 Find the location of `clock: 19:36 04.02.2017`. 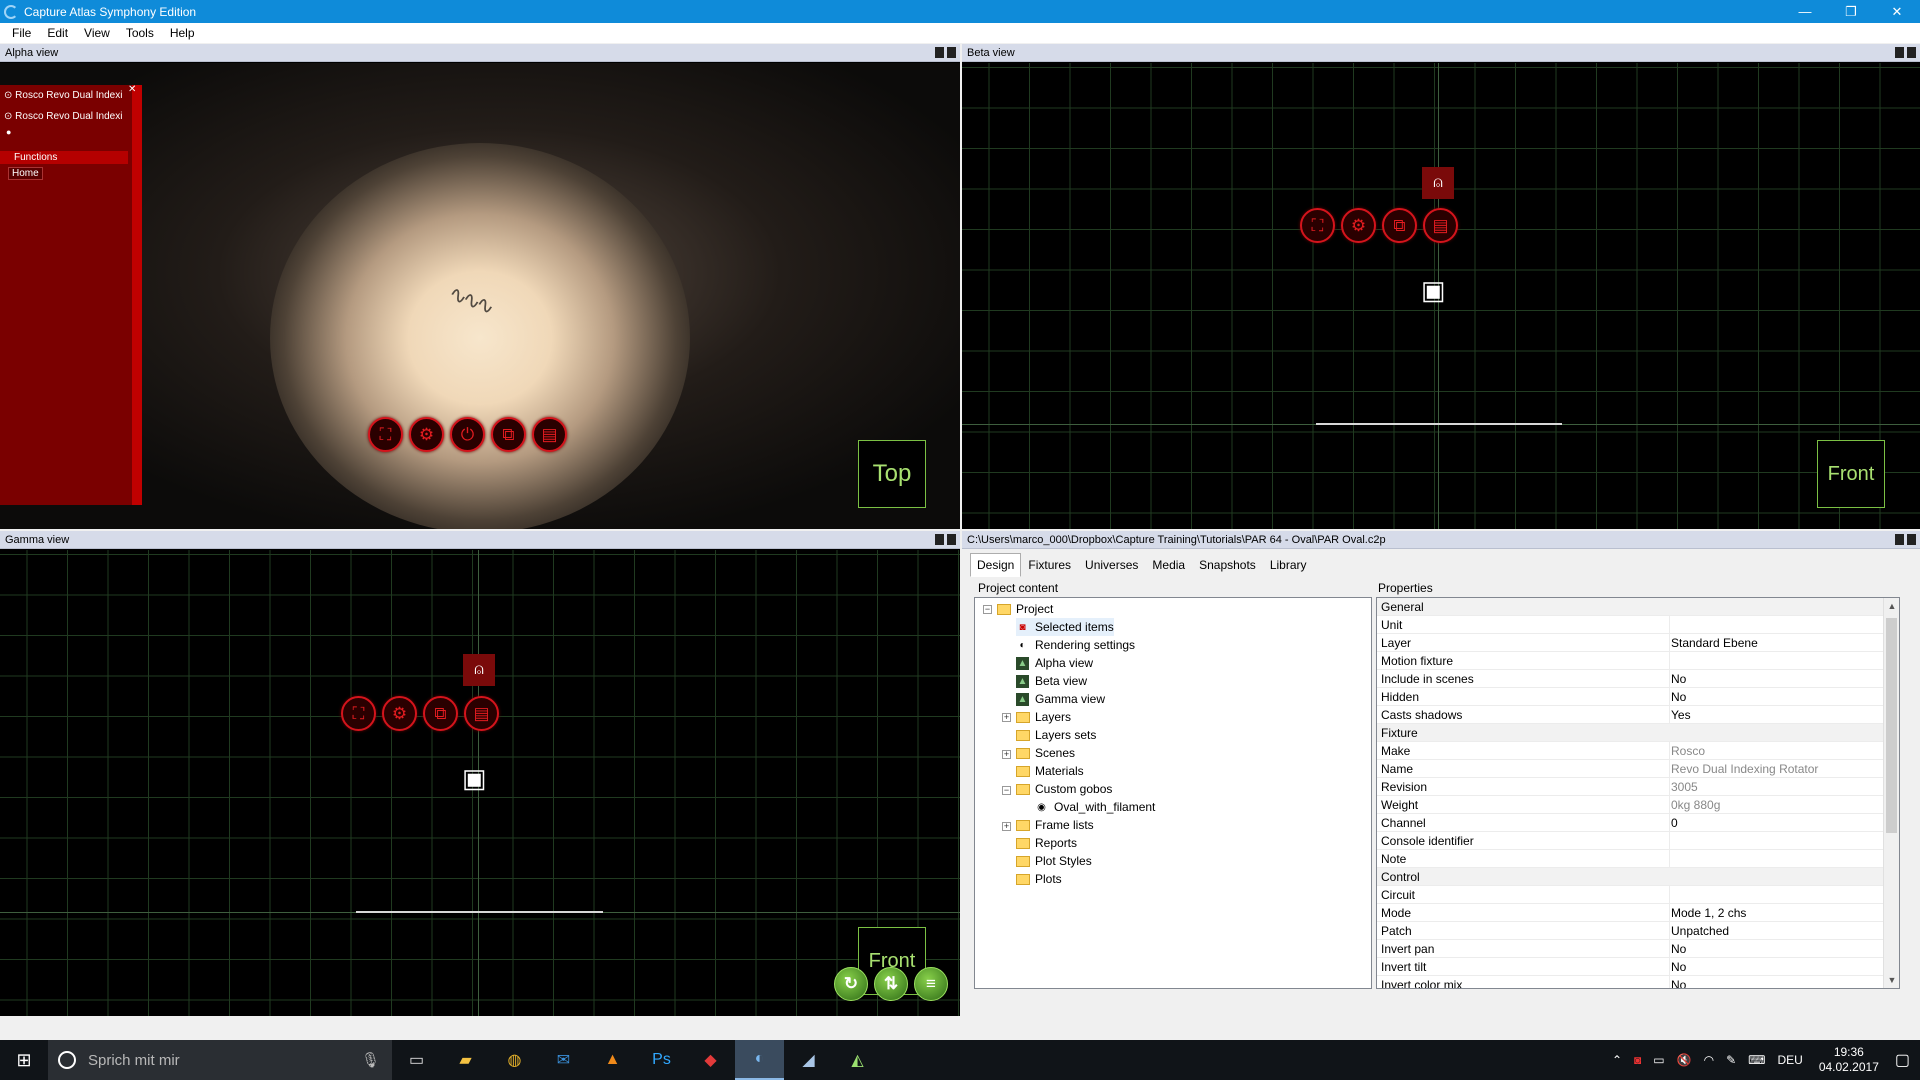

clock: 19:36 04.02.2017 is located at coordinates (1849, 1060).